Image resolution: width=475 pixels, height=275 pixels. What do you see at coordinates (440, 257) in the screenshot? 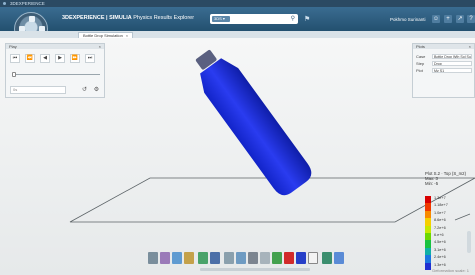
I see `legend-label: 2.4e+6` at bounding box center [440, 257].